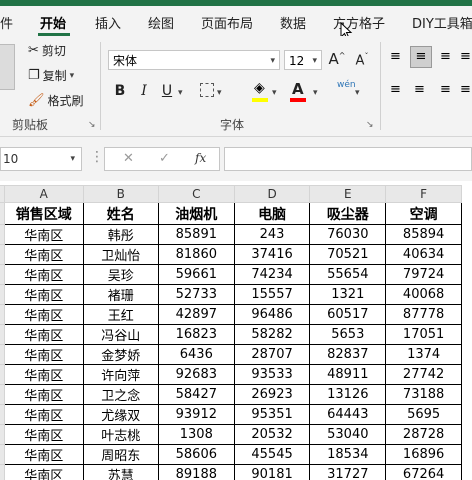 The width and height of the screenshot is (472, 480). What do you see at coordinates (207, 90) in the screenshot?
I see `borders-icon` at bounding box center [207, 90].